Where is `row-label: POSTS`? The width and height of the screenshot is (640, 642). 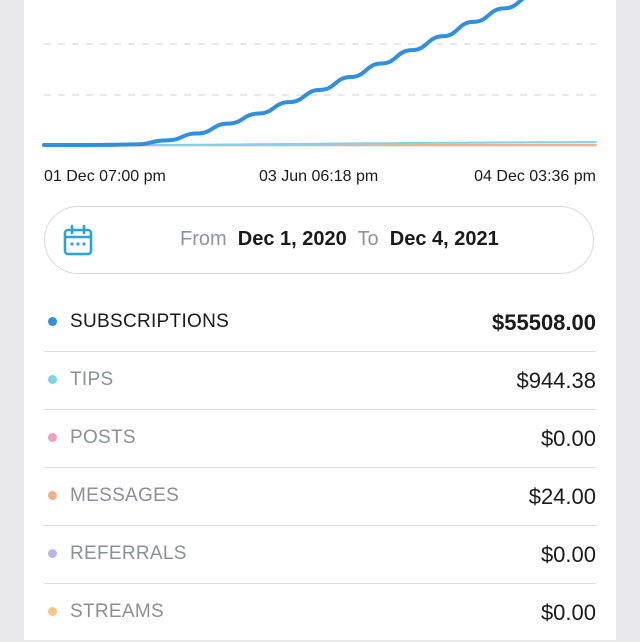
row-label: POSTS is located at coordinates (103, 438).